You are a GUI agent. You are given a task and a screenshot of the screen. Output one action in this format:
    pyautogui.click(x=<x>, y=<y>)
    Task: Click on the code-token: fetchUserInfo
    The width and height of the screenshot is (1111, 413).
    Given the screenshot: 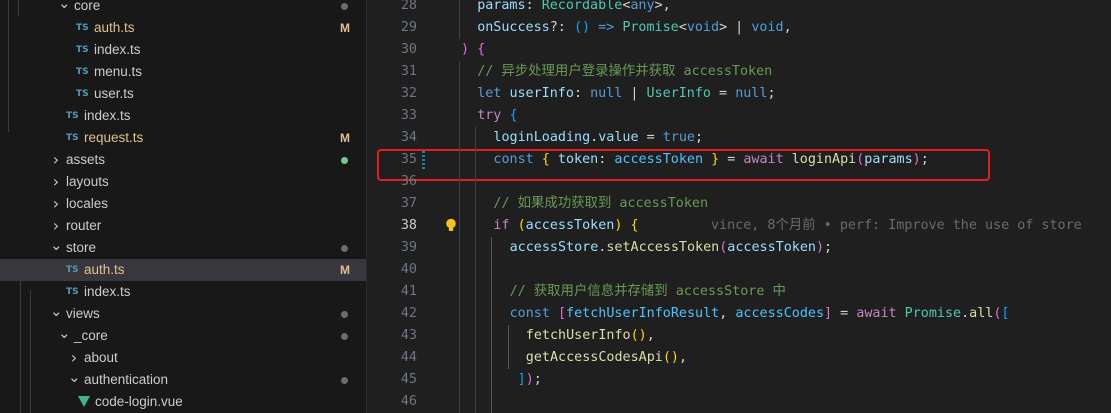 What is the action you would take?
    pyautogui.click(x=578, y=335)
    